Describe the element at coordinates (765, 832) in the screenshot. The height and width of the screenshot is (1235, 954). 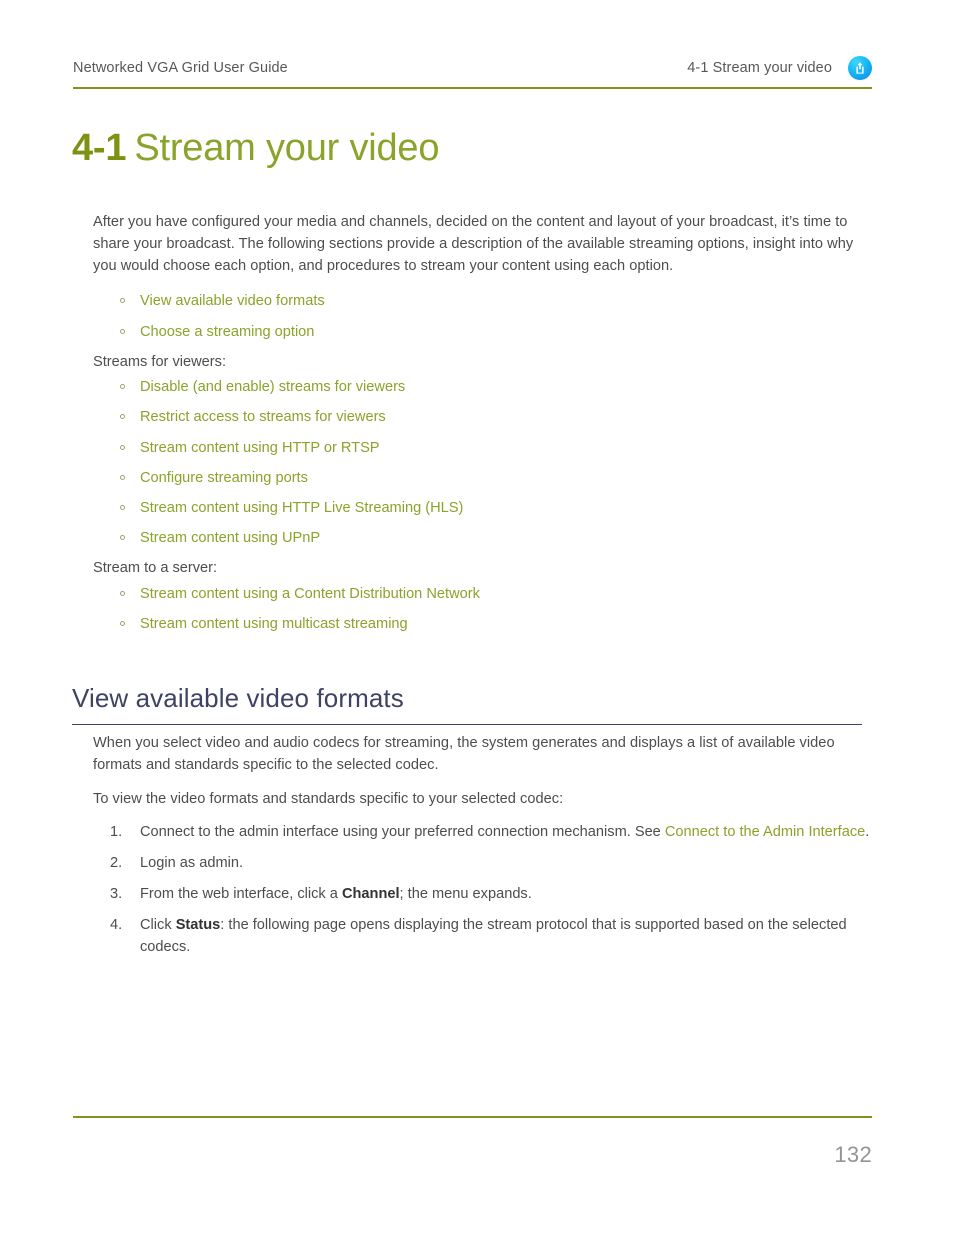
I see `link-connect-to-the-admin-interface: Connect to the Admin Interface` at that location.